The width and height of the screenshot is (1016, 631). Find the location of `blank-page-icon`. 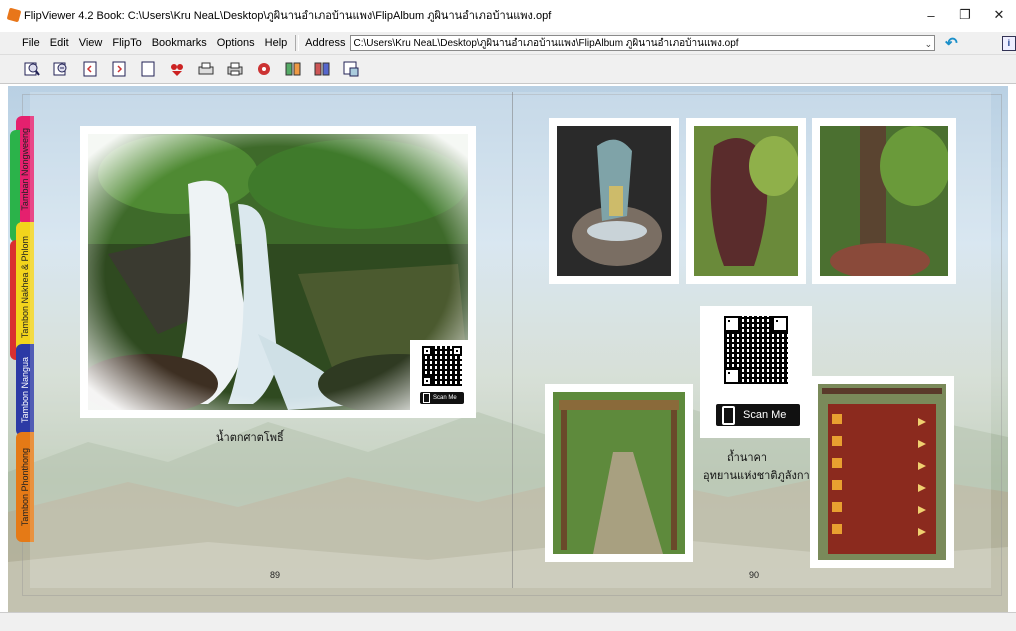

blank-page-icon is located at coordinates (148, 69).